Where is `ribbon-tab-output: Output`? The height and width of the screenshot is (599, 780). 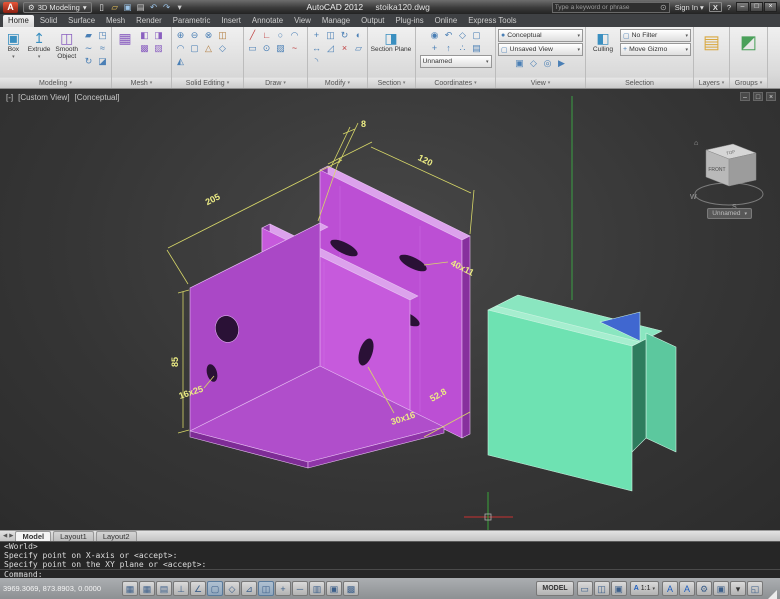 ribbon-tab-output: Output is located at coordinates (372, 21).